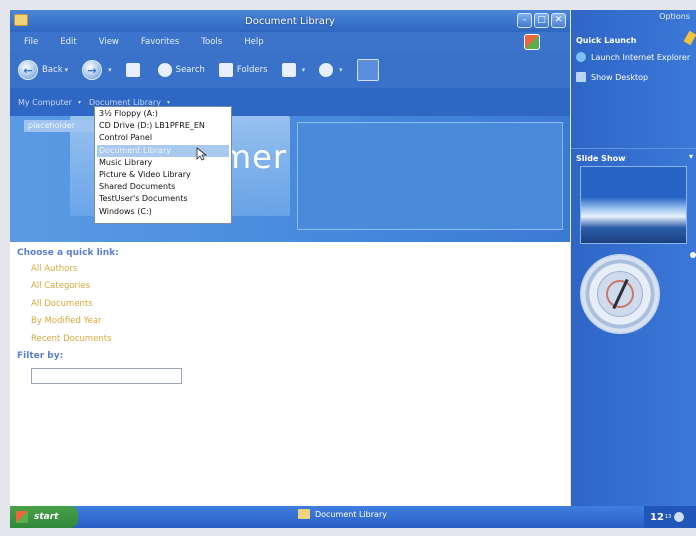  I want to click on window-title: Document Library, so click(290, 21).